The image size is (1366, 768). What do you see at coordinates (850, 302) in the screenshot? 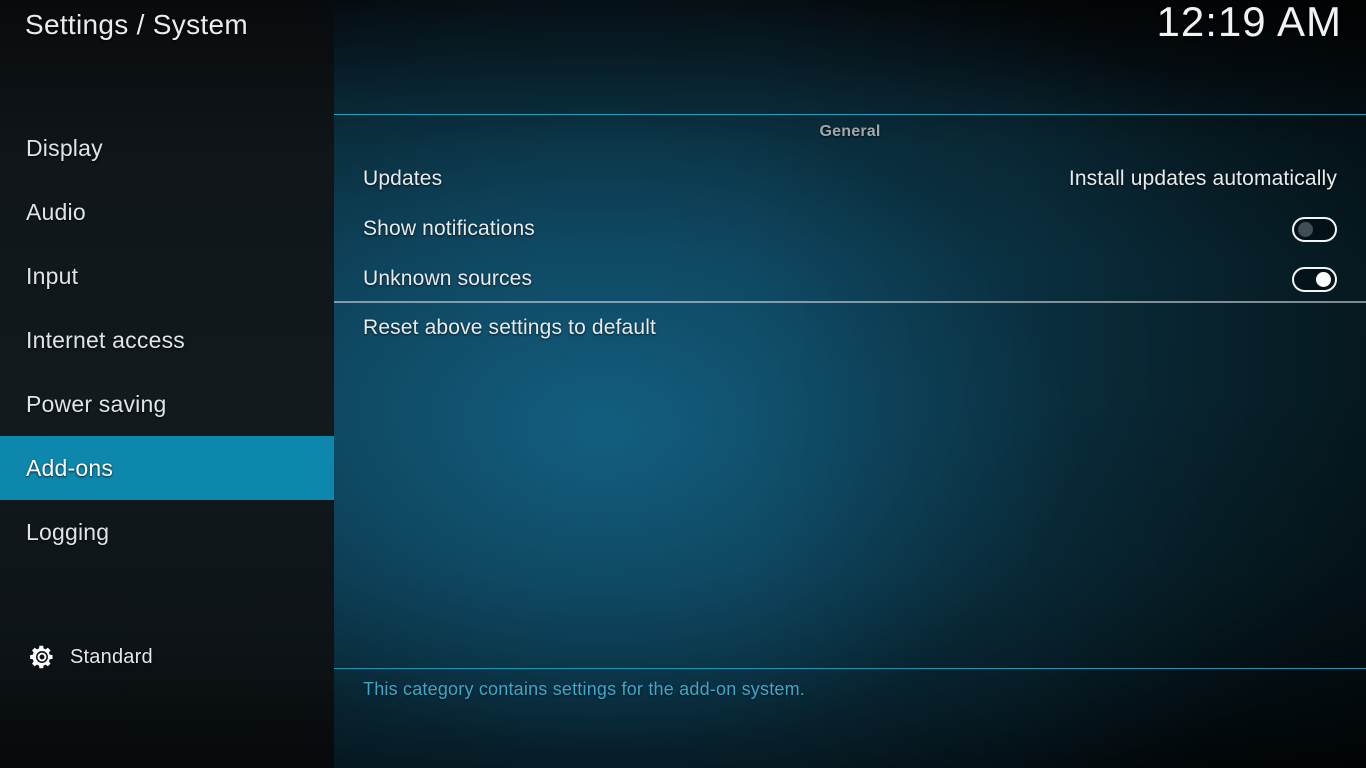
I see `section-divider` at bounding box center [850, 302].